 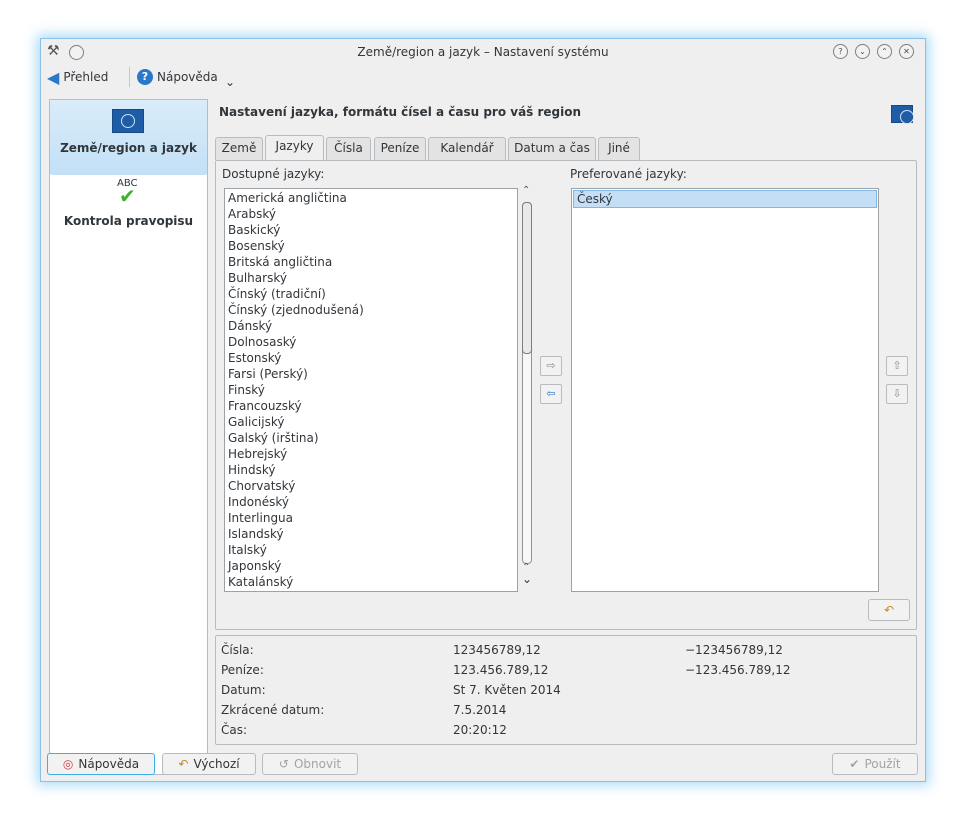 I want to click on move-down-button: ⇩, so click(x=897, y=394).